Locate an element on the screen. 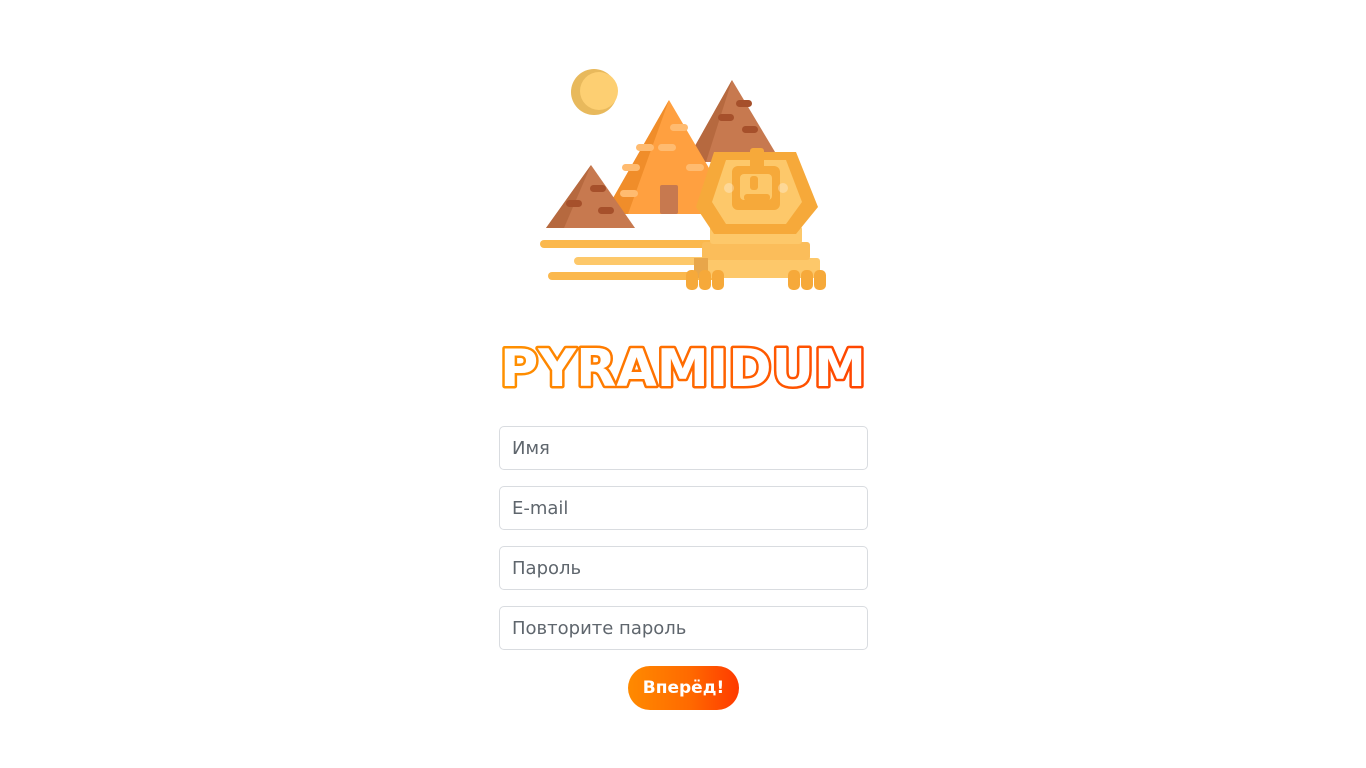 The width and height of the screenshot is (1366, 768). registration-form is located at coordinates (683, 546).